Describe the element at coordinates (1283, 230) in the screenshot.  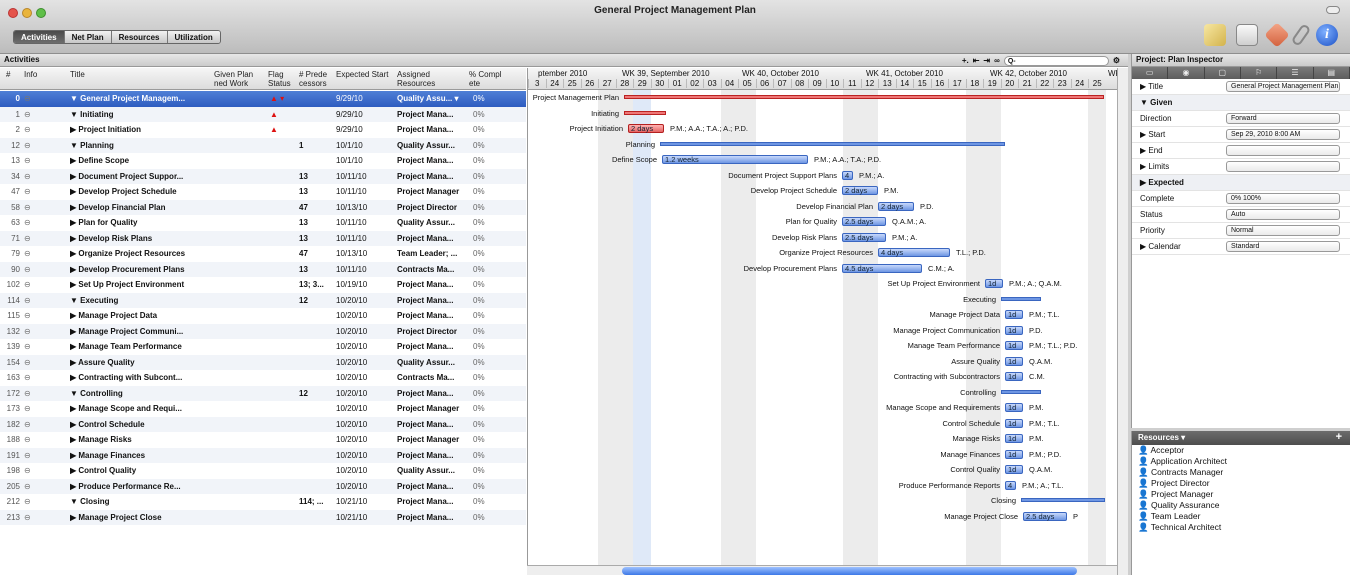
I see `inspector-value: Normal` at that location.